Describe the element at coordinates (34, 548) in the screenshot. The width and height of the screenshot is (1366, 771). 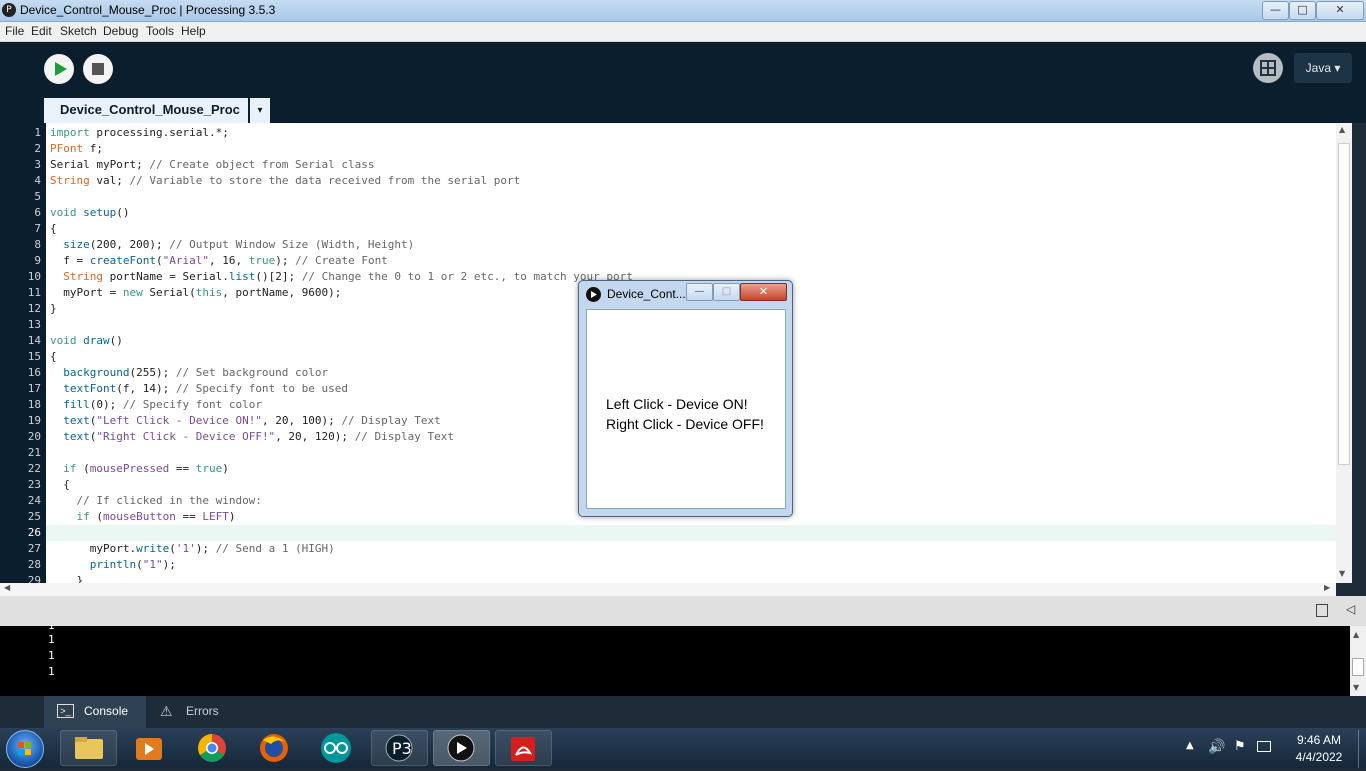
I see `line-number: 27` at that location.